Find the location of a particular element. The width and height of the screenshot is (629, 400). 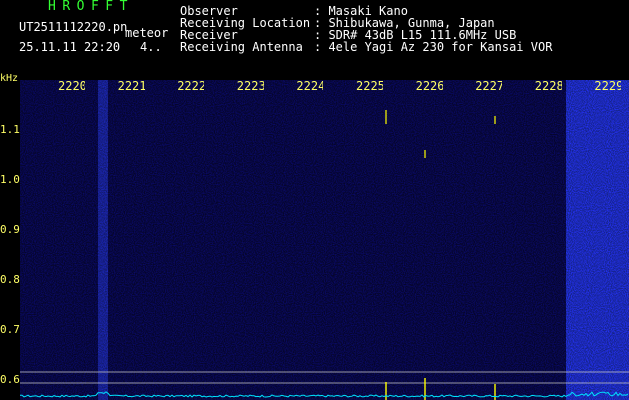

file-name: UT2511112220.pn is located at coordinates (73, 27).